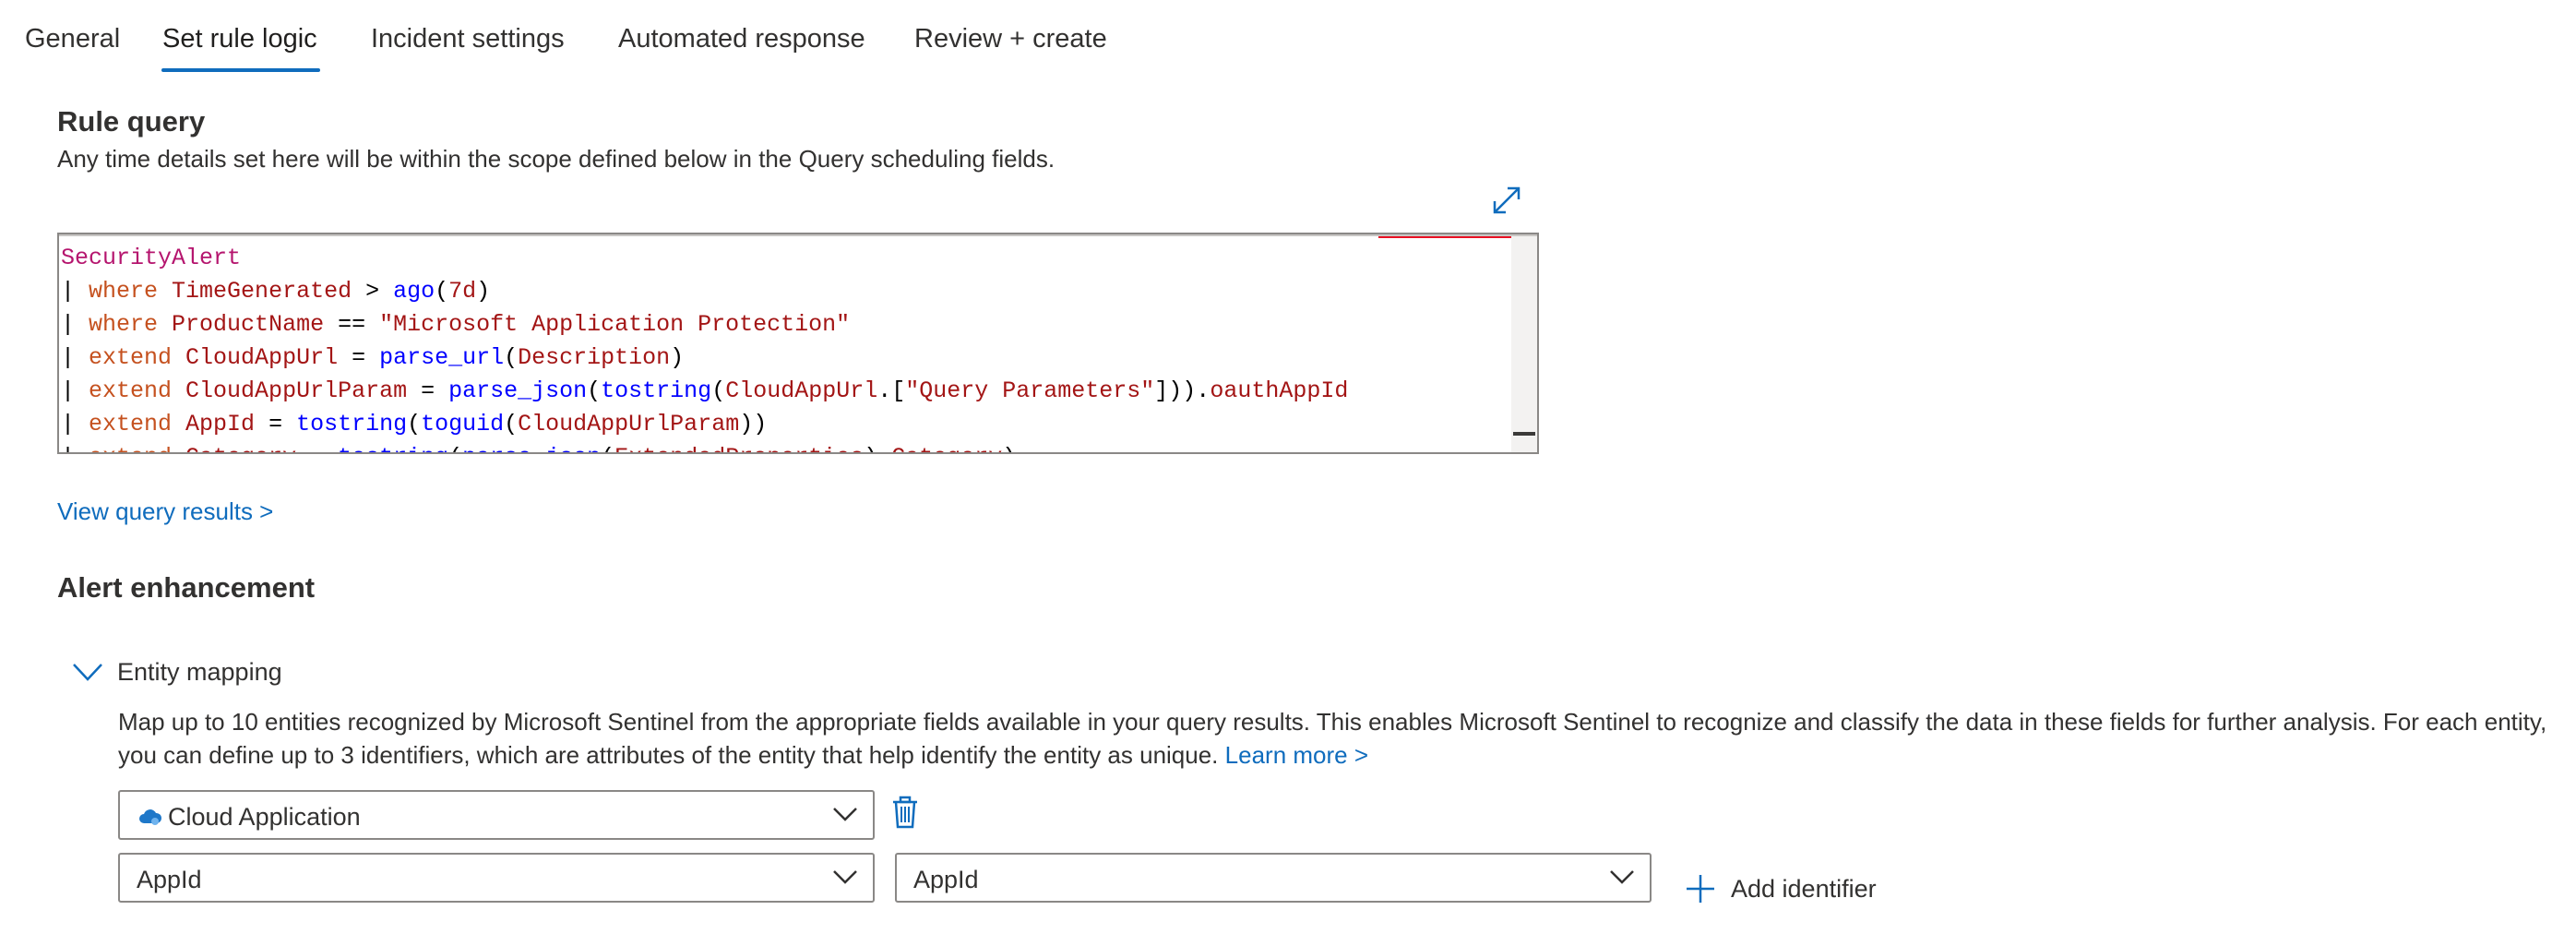 The height and width of the screenshot is (934, 2576). I want to click on column-dropdown: AppId, so click(1273, 878).